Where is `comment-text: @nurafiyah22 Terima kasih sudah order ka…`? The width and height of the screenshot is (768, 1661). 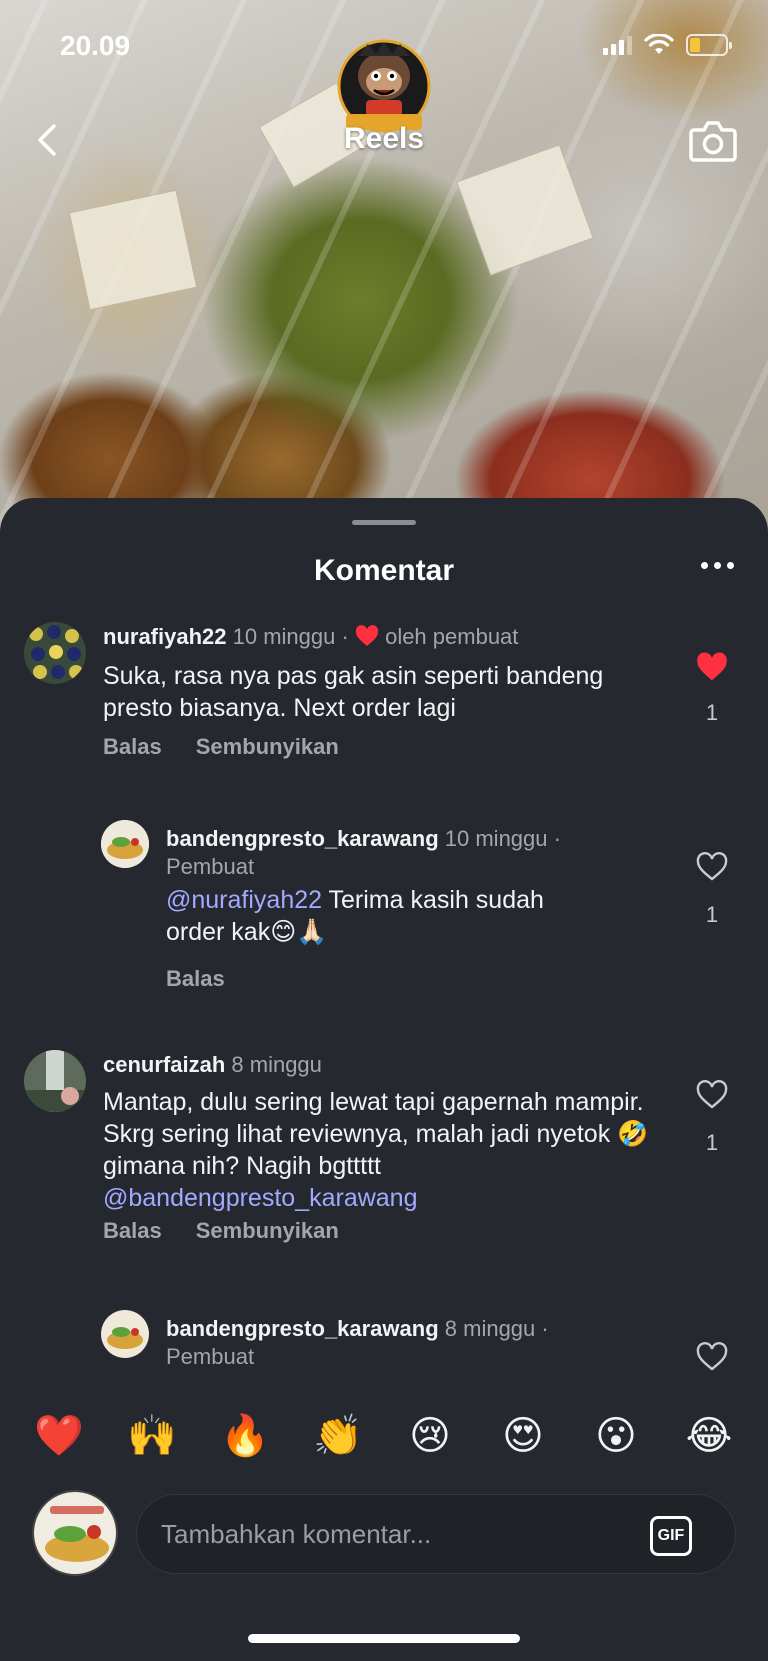 comment-text: @nurafiyah22 Terima kasih sudah order ka… is located at coordinates (386, 916).